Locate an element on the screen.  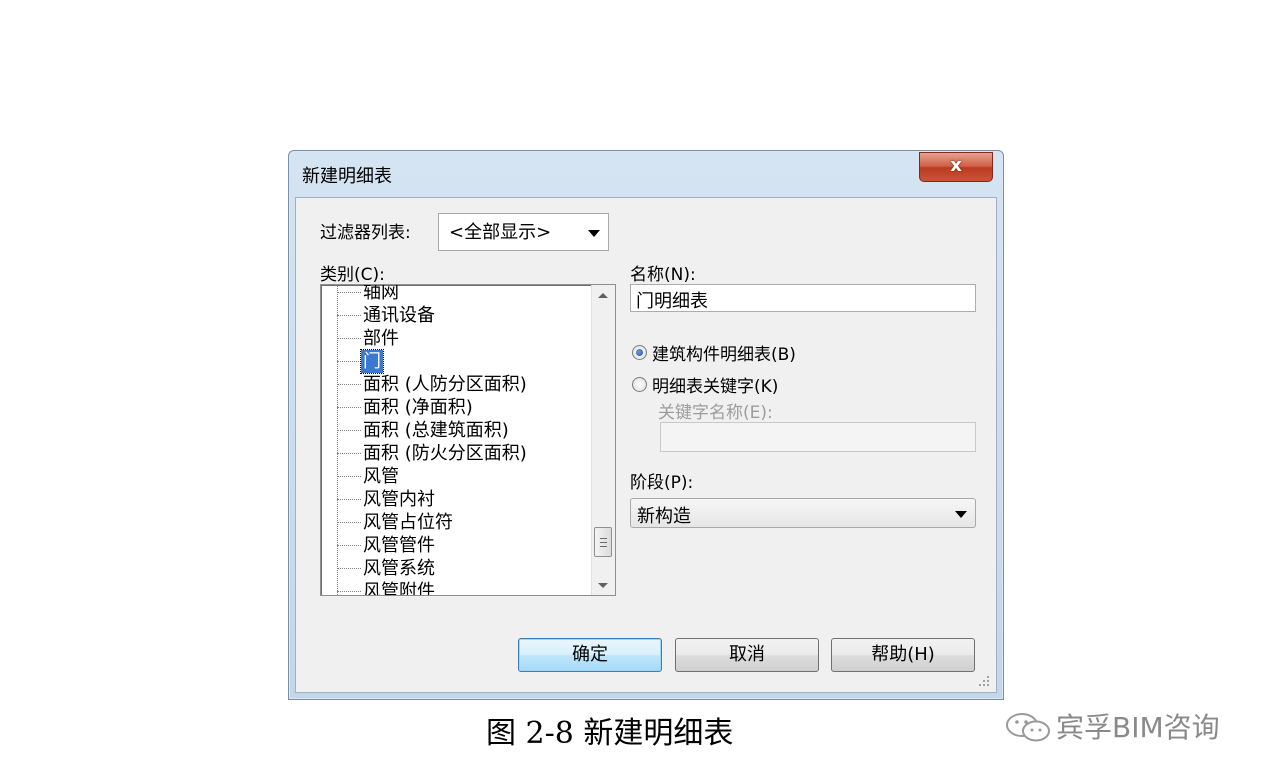
tree-item: 风管内衬 is located at coordinates (455, 499).